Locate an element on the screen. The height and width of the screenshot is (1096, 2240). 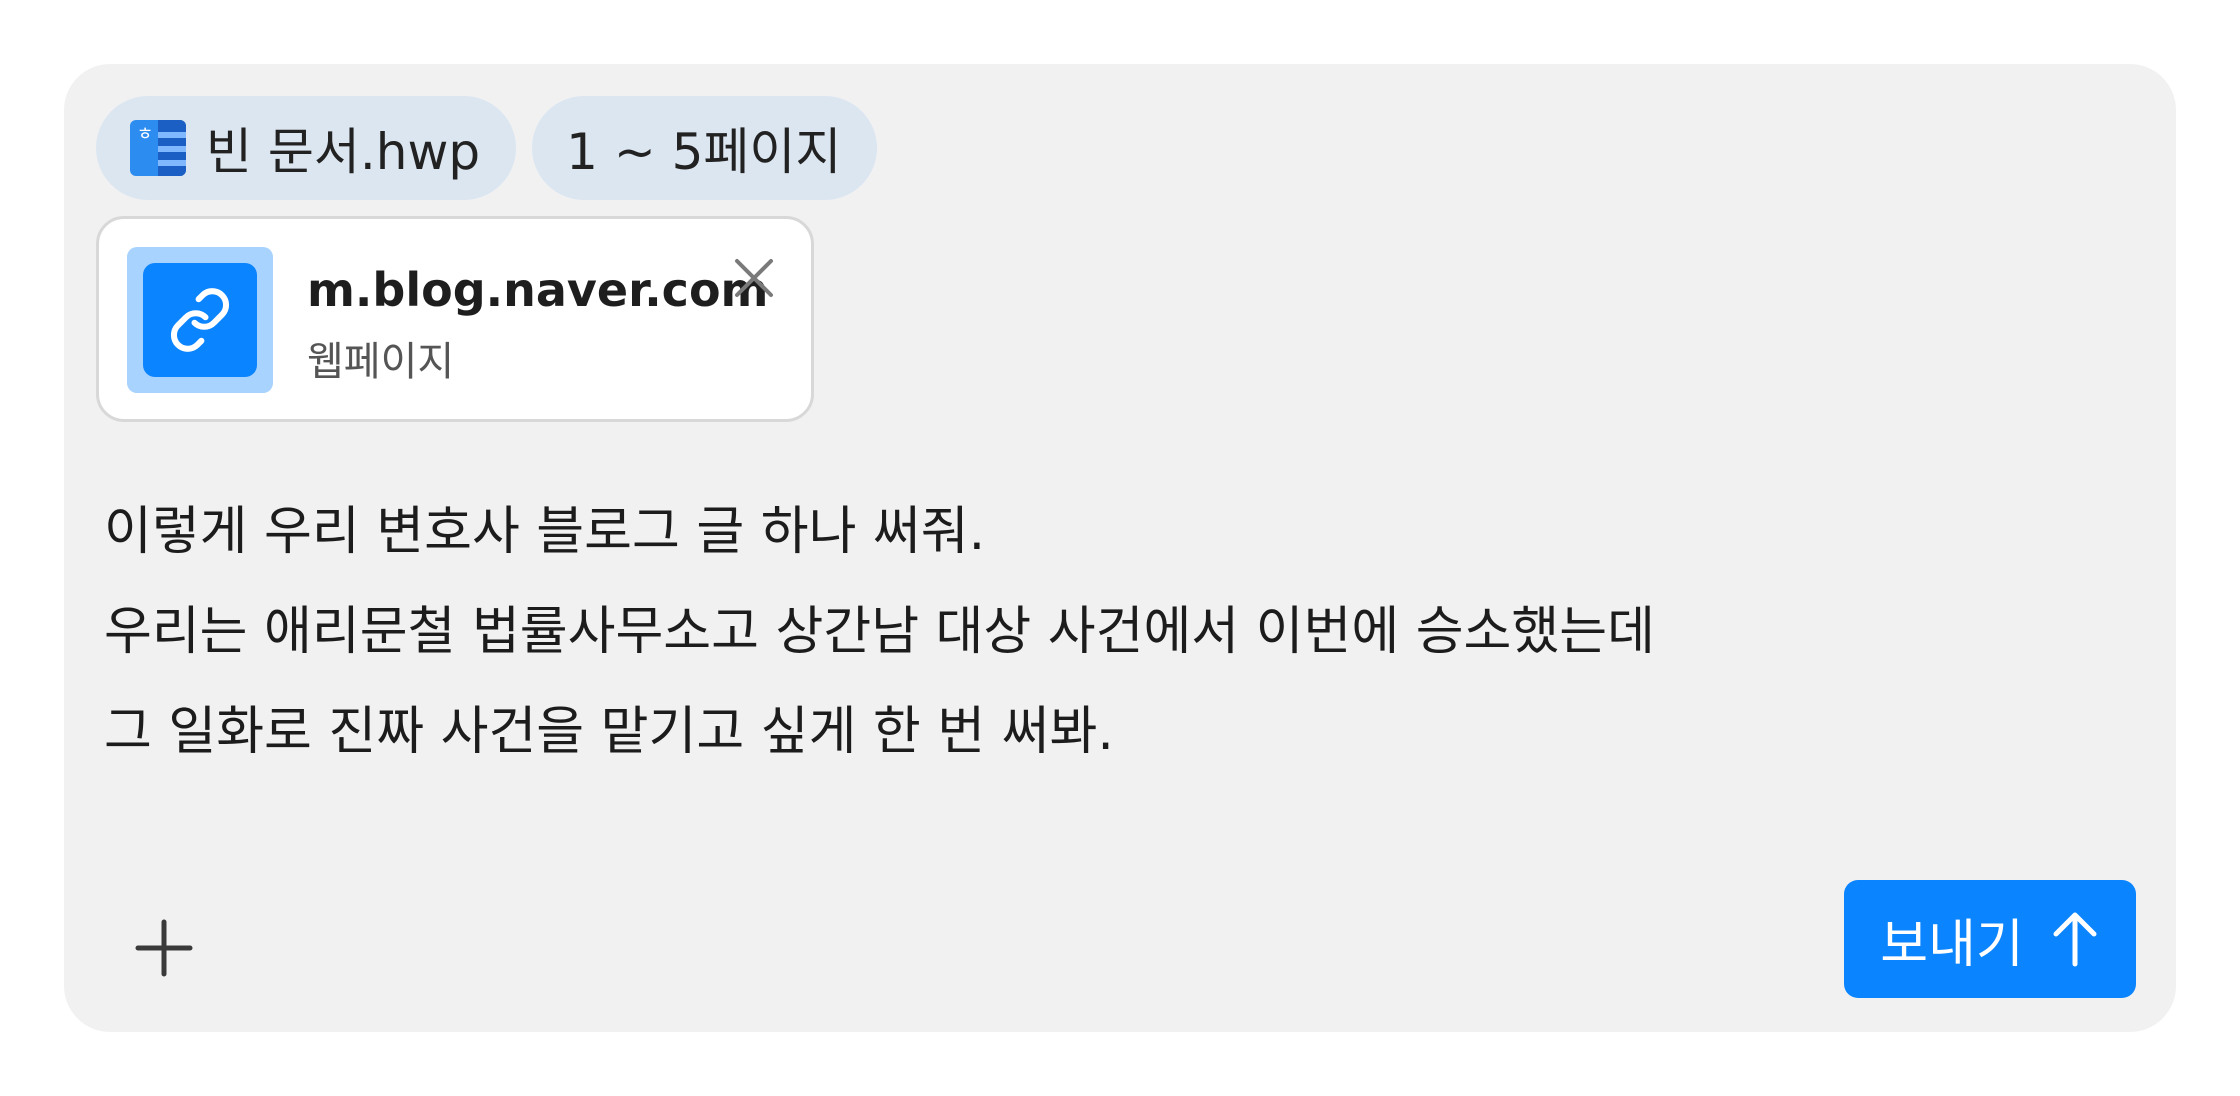
page-range-chip: 1 ~ 5페이지 is located at coordinates (705, 148).